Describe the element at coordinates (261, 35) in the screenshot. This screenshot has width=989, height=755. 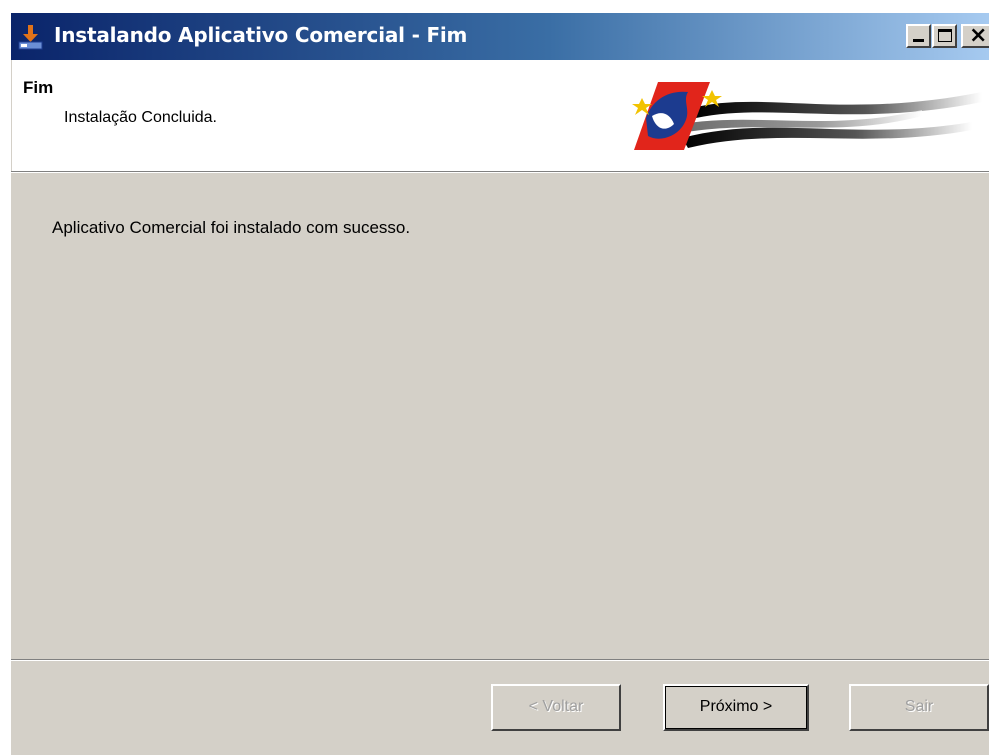
I see `window-title: Instalando Aplicativo Comercial - Fim` at that location.